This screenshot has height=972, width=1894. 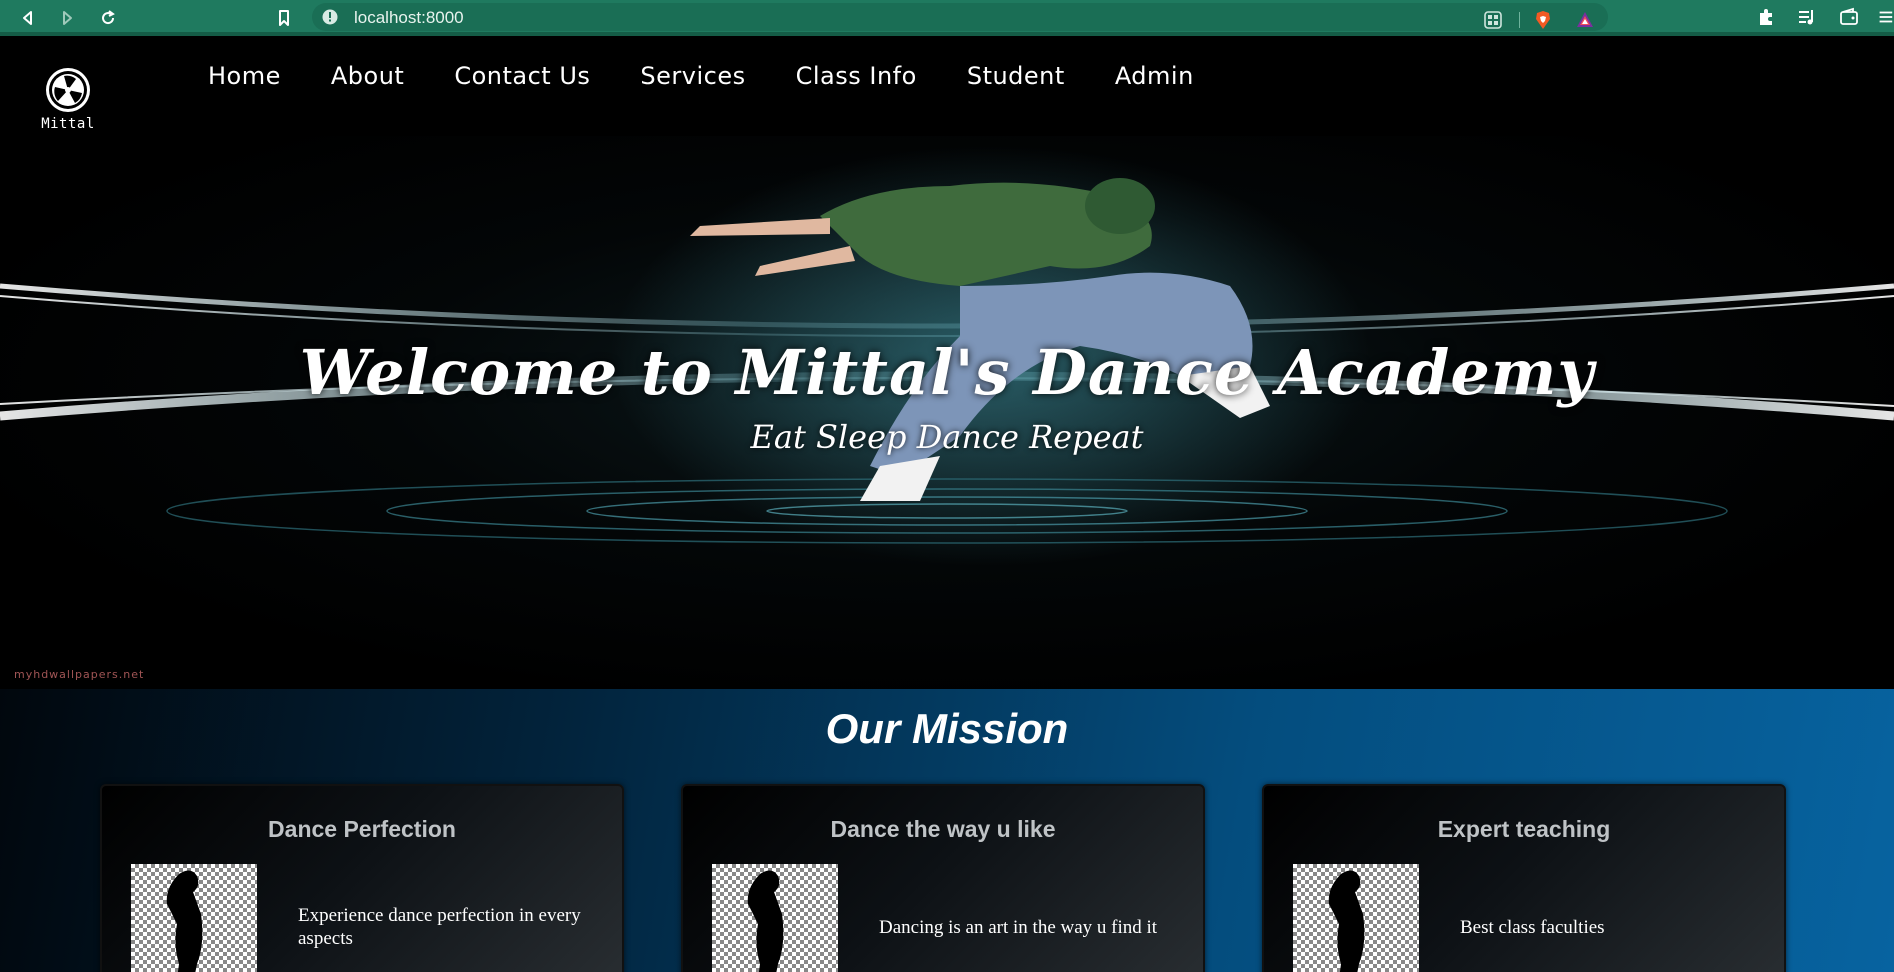 What do you see at coordinates (1154, 76) in the screenshot?
I see `nav-admin: Admin` at bounding box center [1154, 76].